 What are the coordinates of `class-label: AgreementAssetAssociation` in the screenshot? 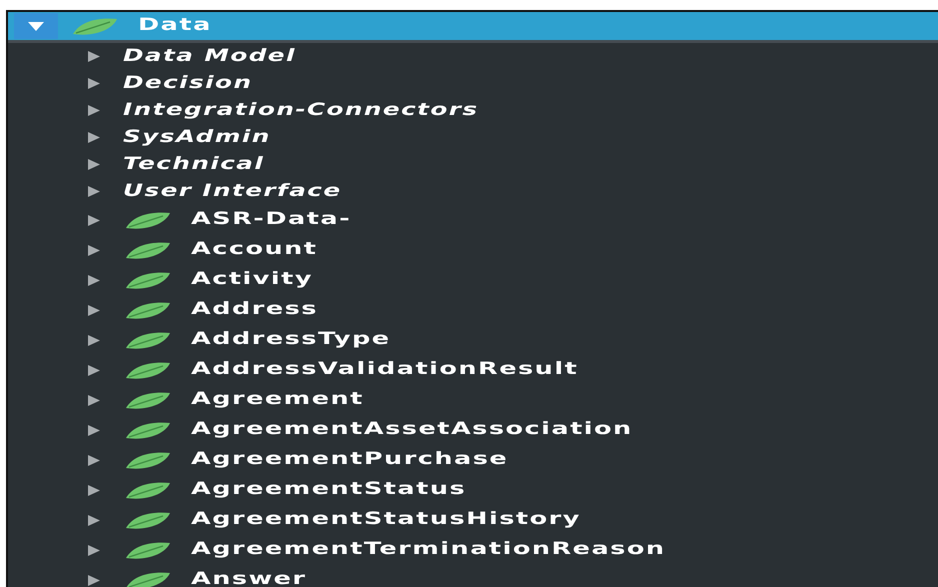 It's located at (412, 430).